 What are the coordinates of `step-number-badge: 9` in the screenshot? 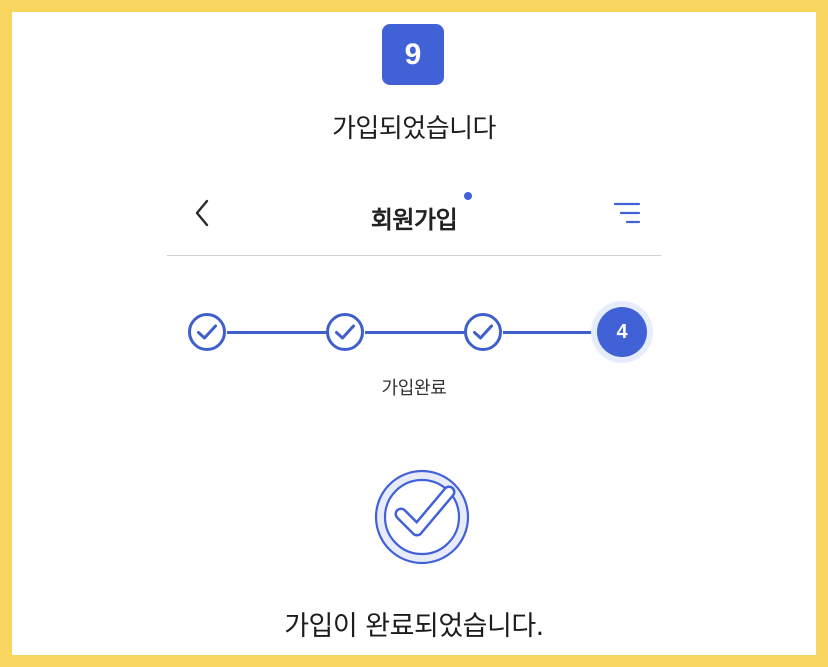 It's located at (413, 54).